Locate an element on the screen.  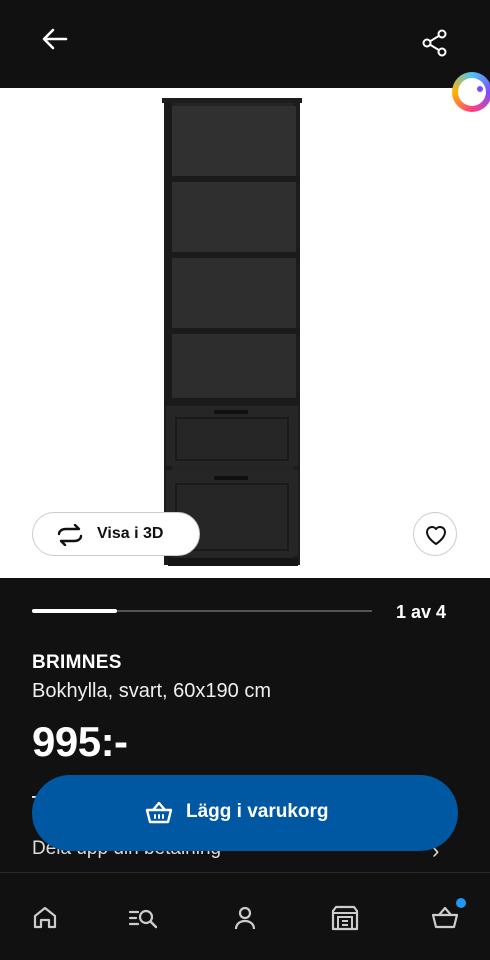
add-to-cart-label: Lägg i varukorg is located at coordinates (257, 811).